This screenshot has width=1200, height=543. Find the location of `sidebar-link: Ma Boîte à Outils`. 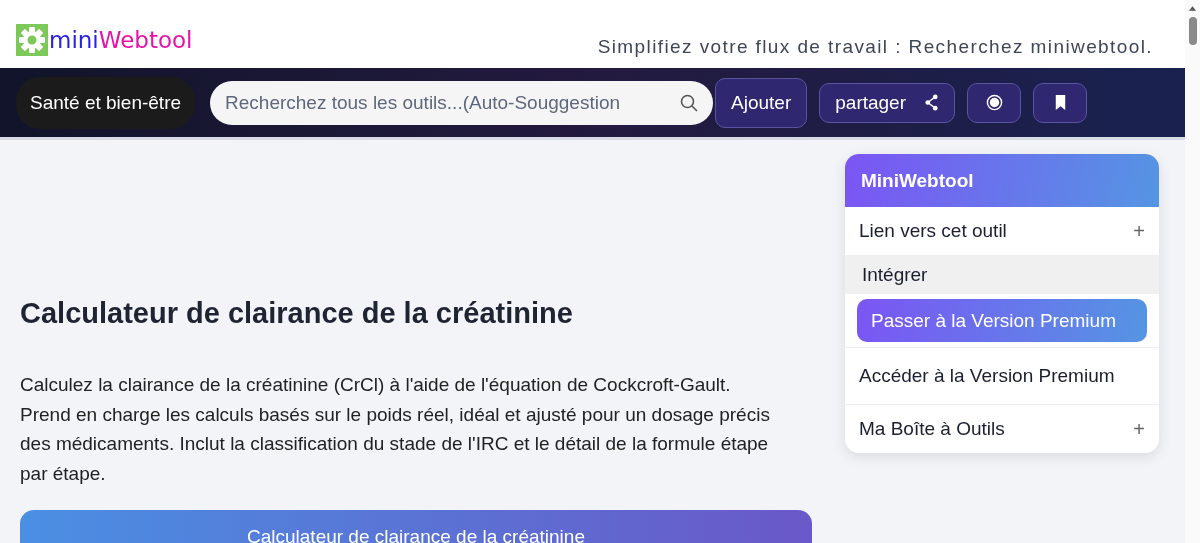

sidebar-link: Ma Boîte à Outils is located at coordinates (931, 429).